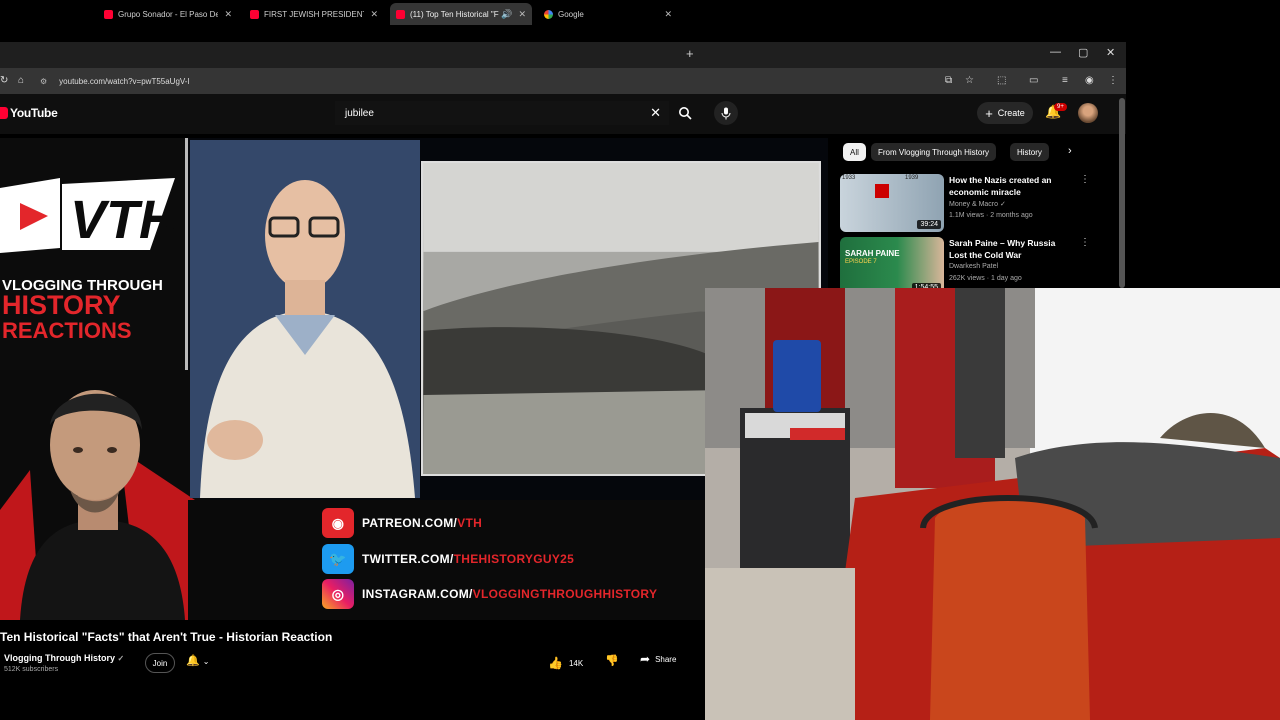 This screenshot has width=1280, height=720. I want to click on youtube-logo: YouTube, so click(29, 113).